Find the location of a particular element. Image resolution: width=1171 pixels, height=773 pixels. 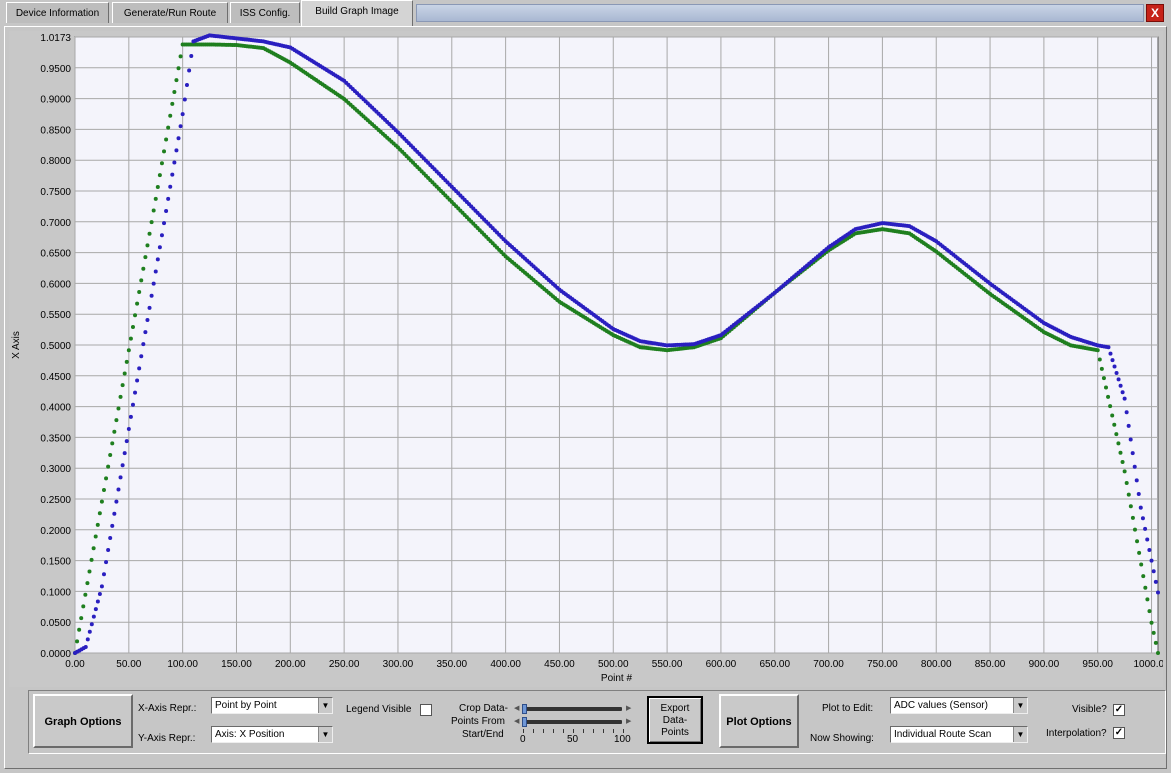

crop-label-line2: Points From is located at coordinates (478, 721).